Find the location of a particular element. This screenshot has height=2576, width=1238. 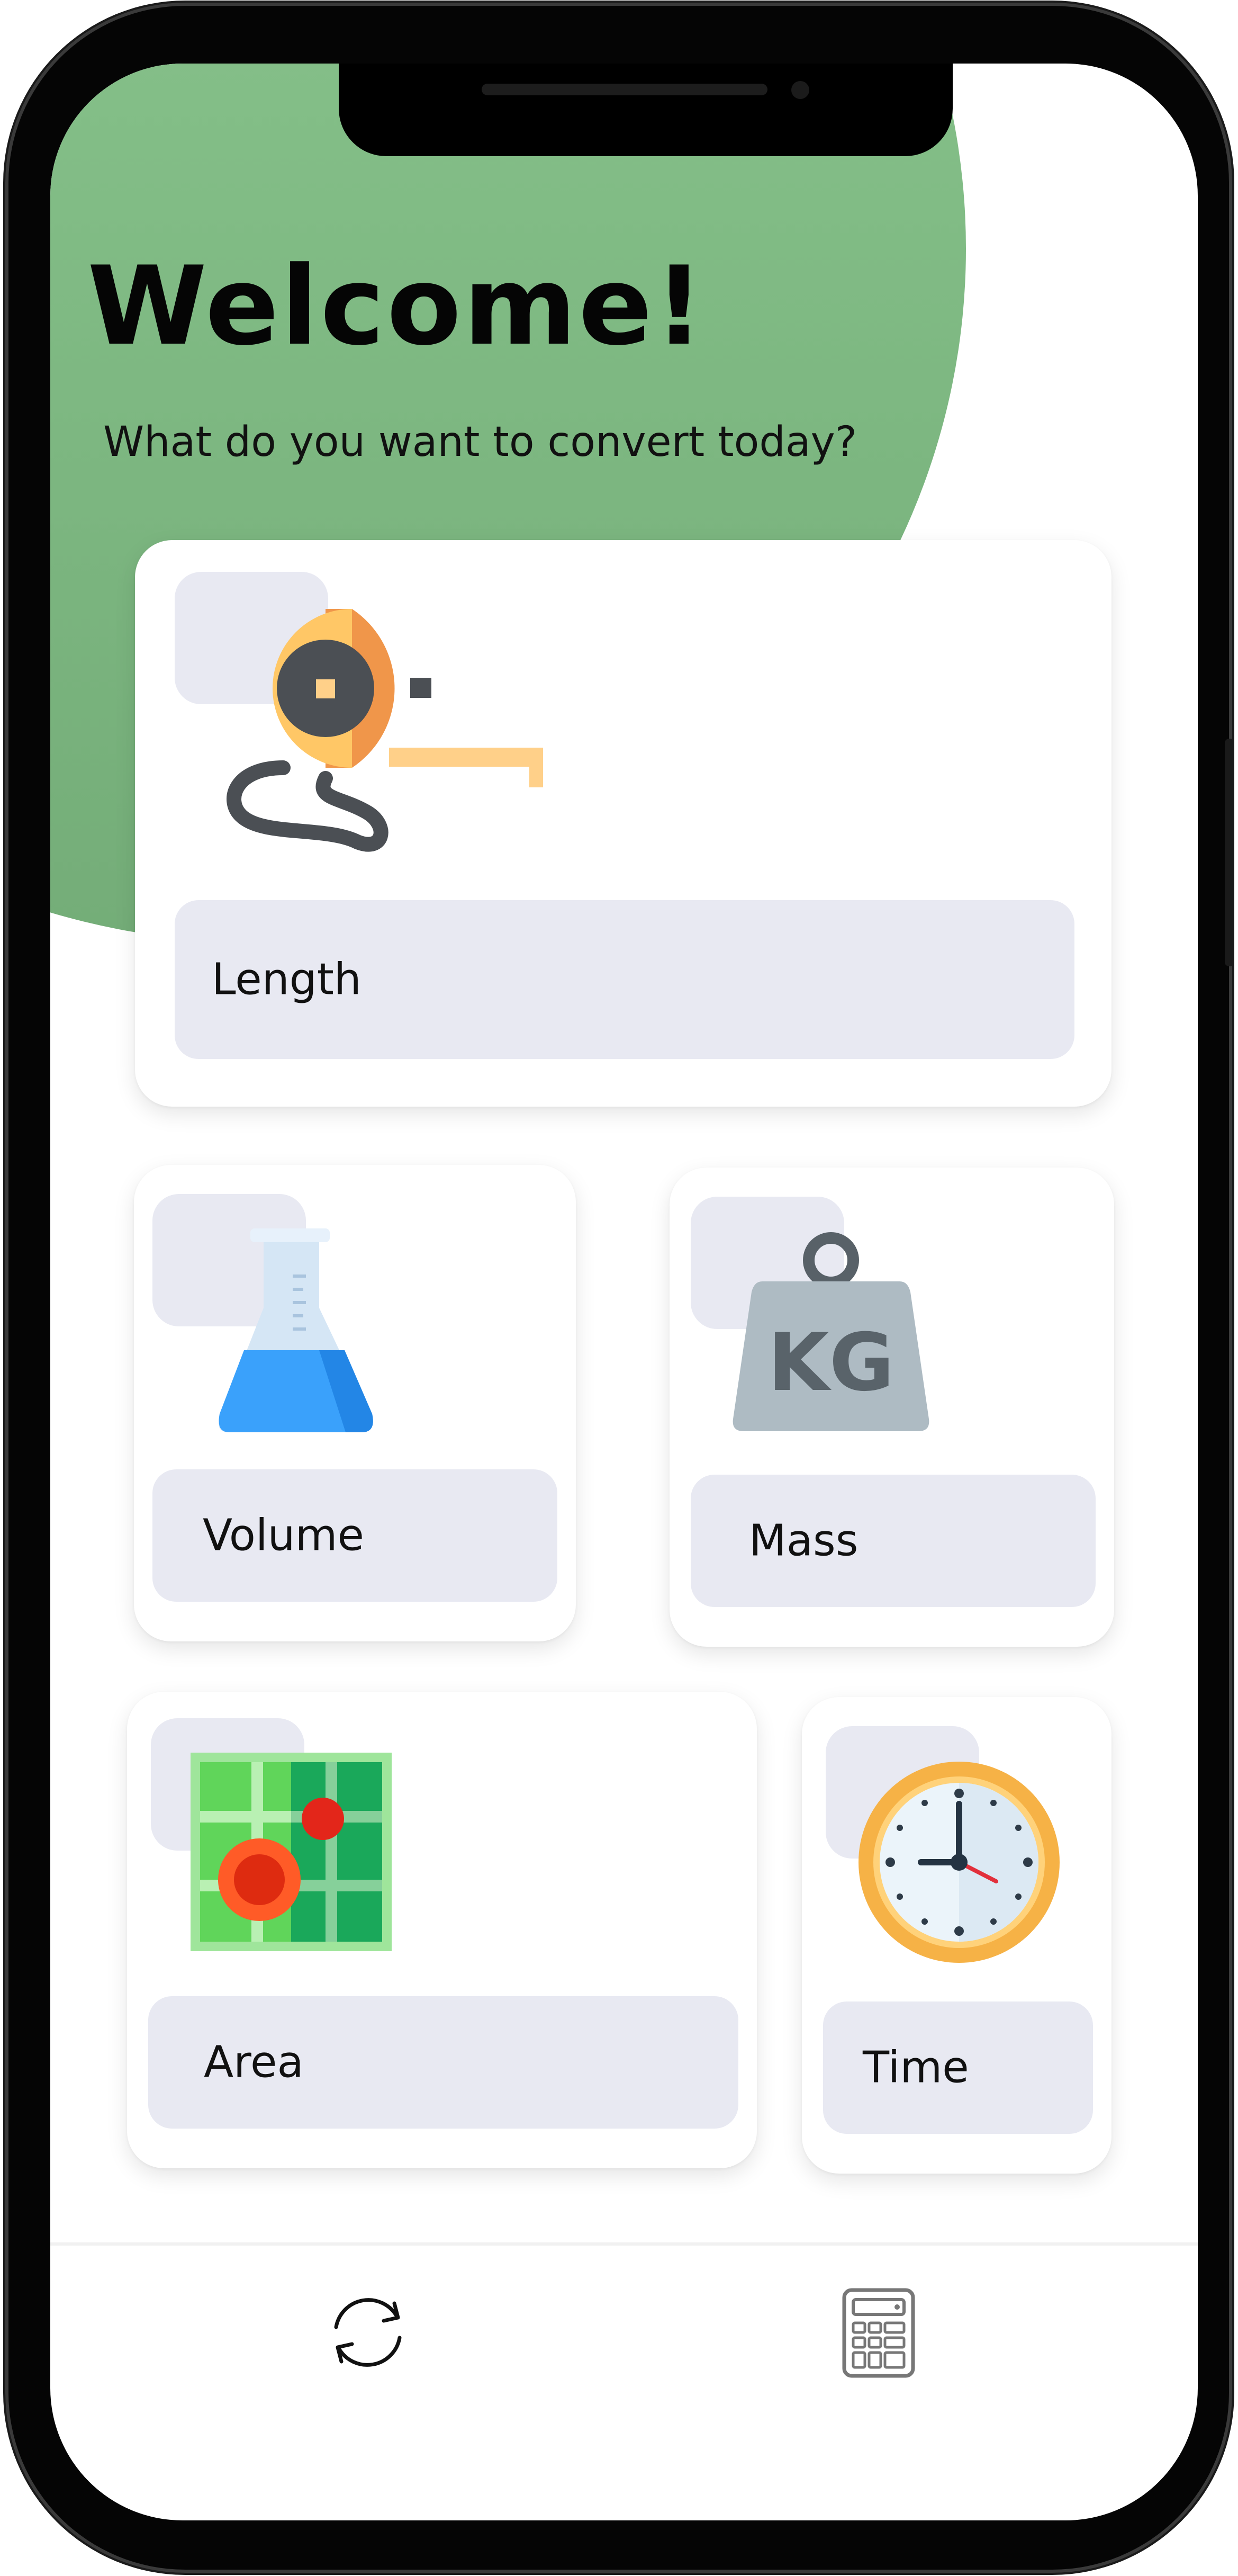

label-box: Area is located at coordinates (443, 2062).